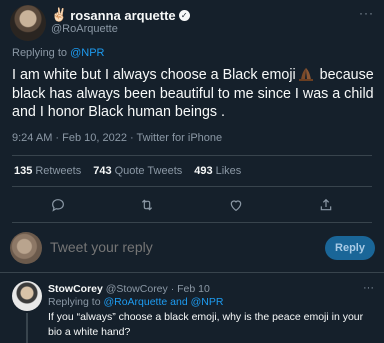 The width and height of the screenshot is (384, 343). What do you see at coordinates (217, 171) in the screenshot?
I see `likes-stat: 493 Likes` at bounding box center [217, 171].